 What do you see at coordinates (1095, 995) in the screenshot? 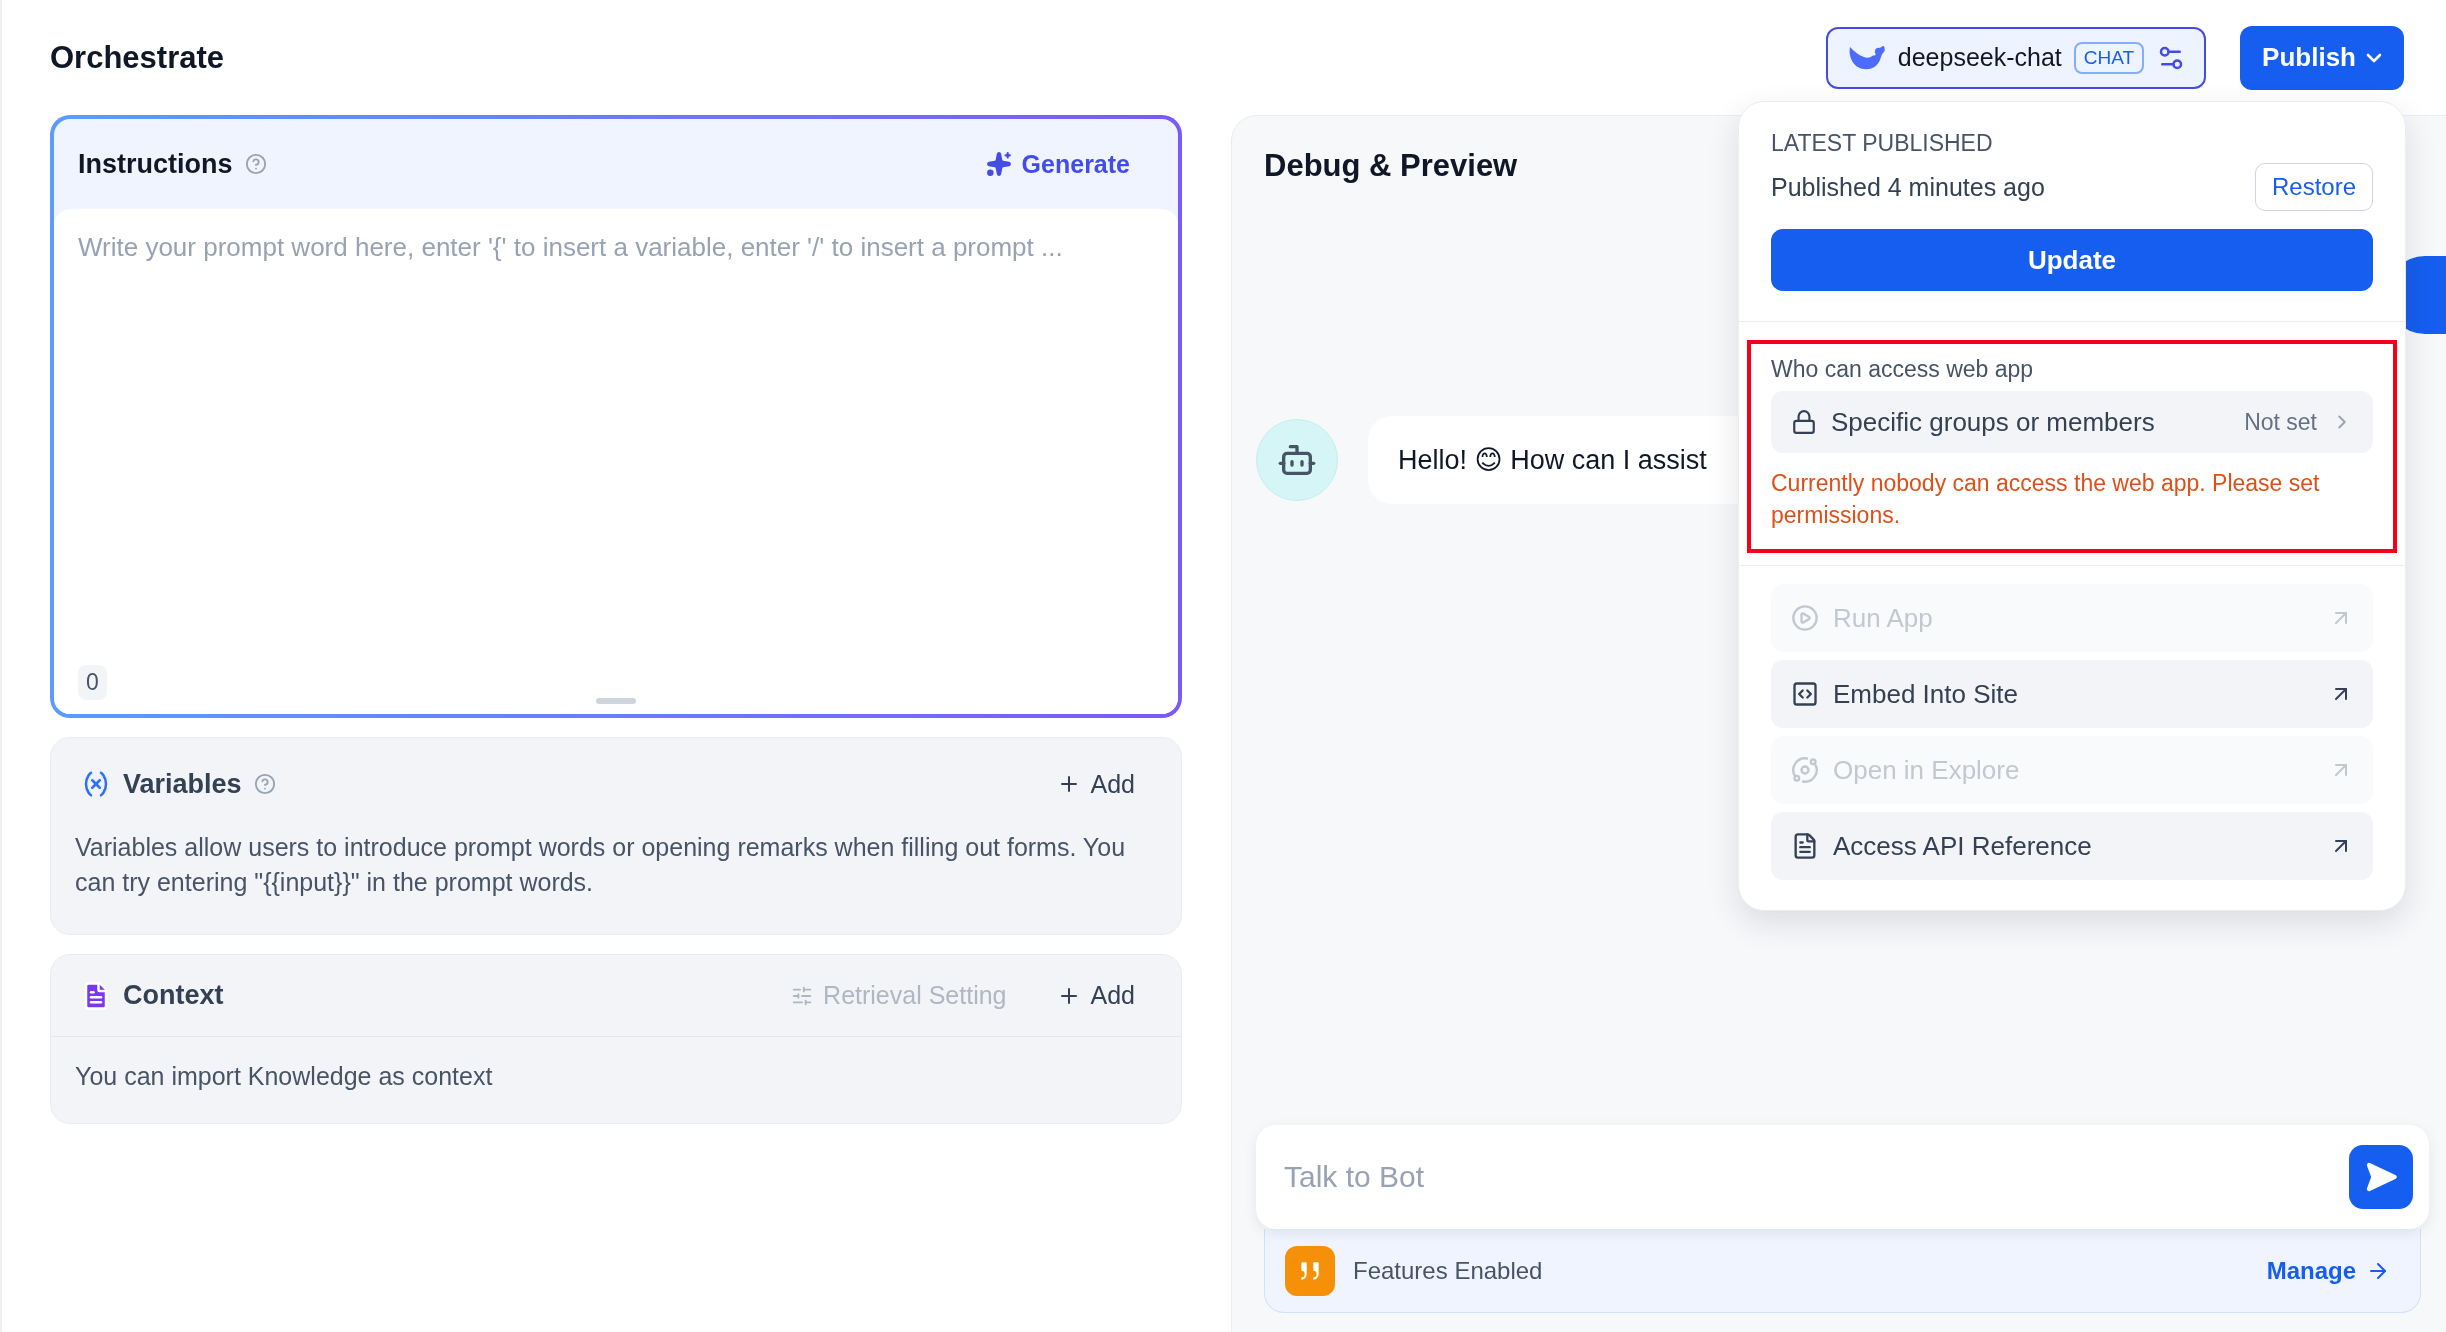
I see `add-context-button: Add` at bounding box center [1095, 995].